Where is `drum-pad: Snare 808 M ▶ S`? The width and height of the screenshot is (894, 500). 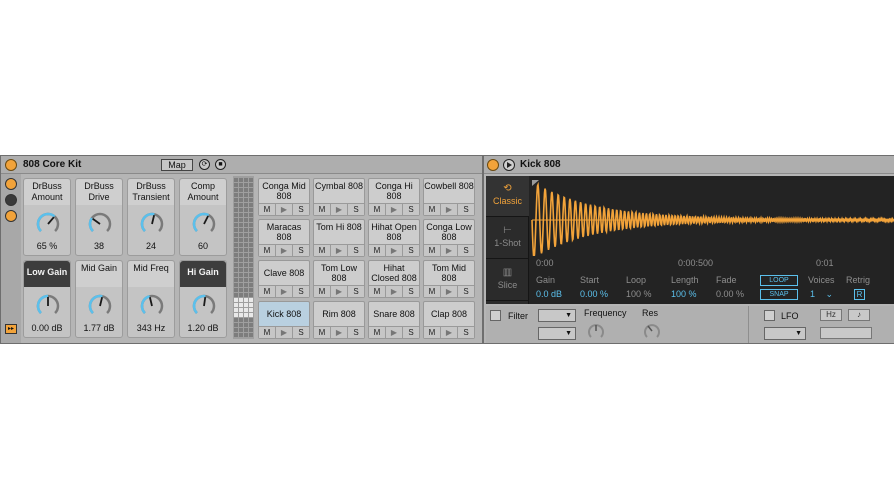 drum-pad: Snare 808 M ▶ S is located at coordinates (394, 320).